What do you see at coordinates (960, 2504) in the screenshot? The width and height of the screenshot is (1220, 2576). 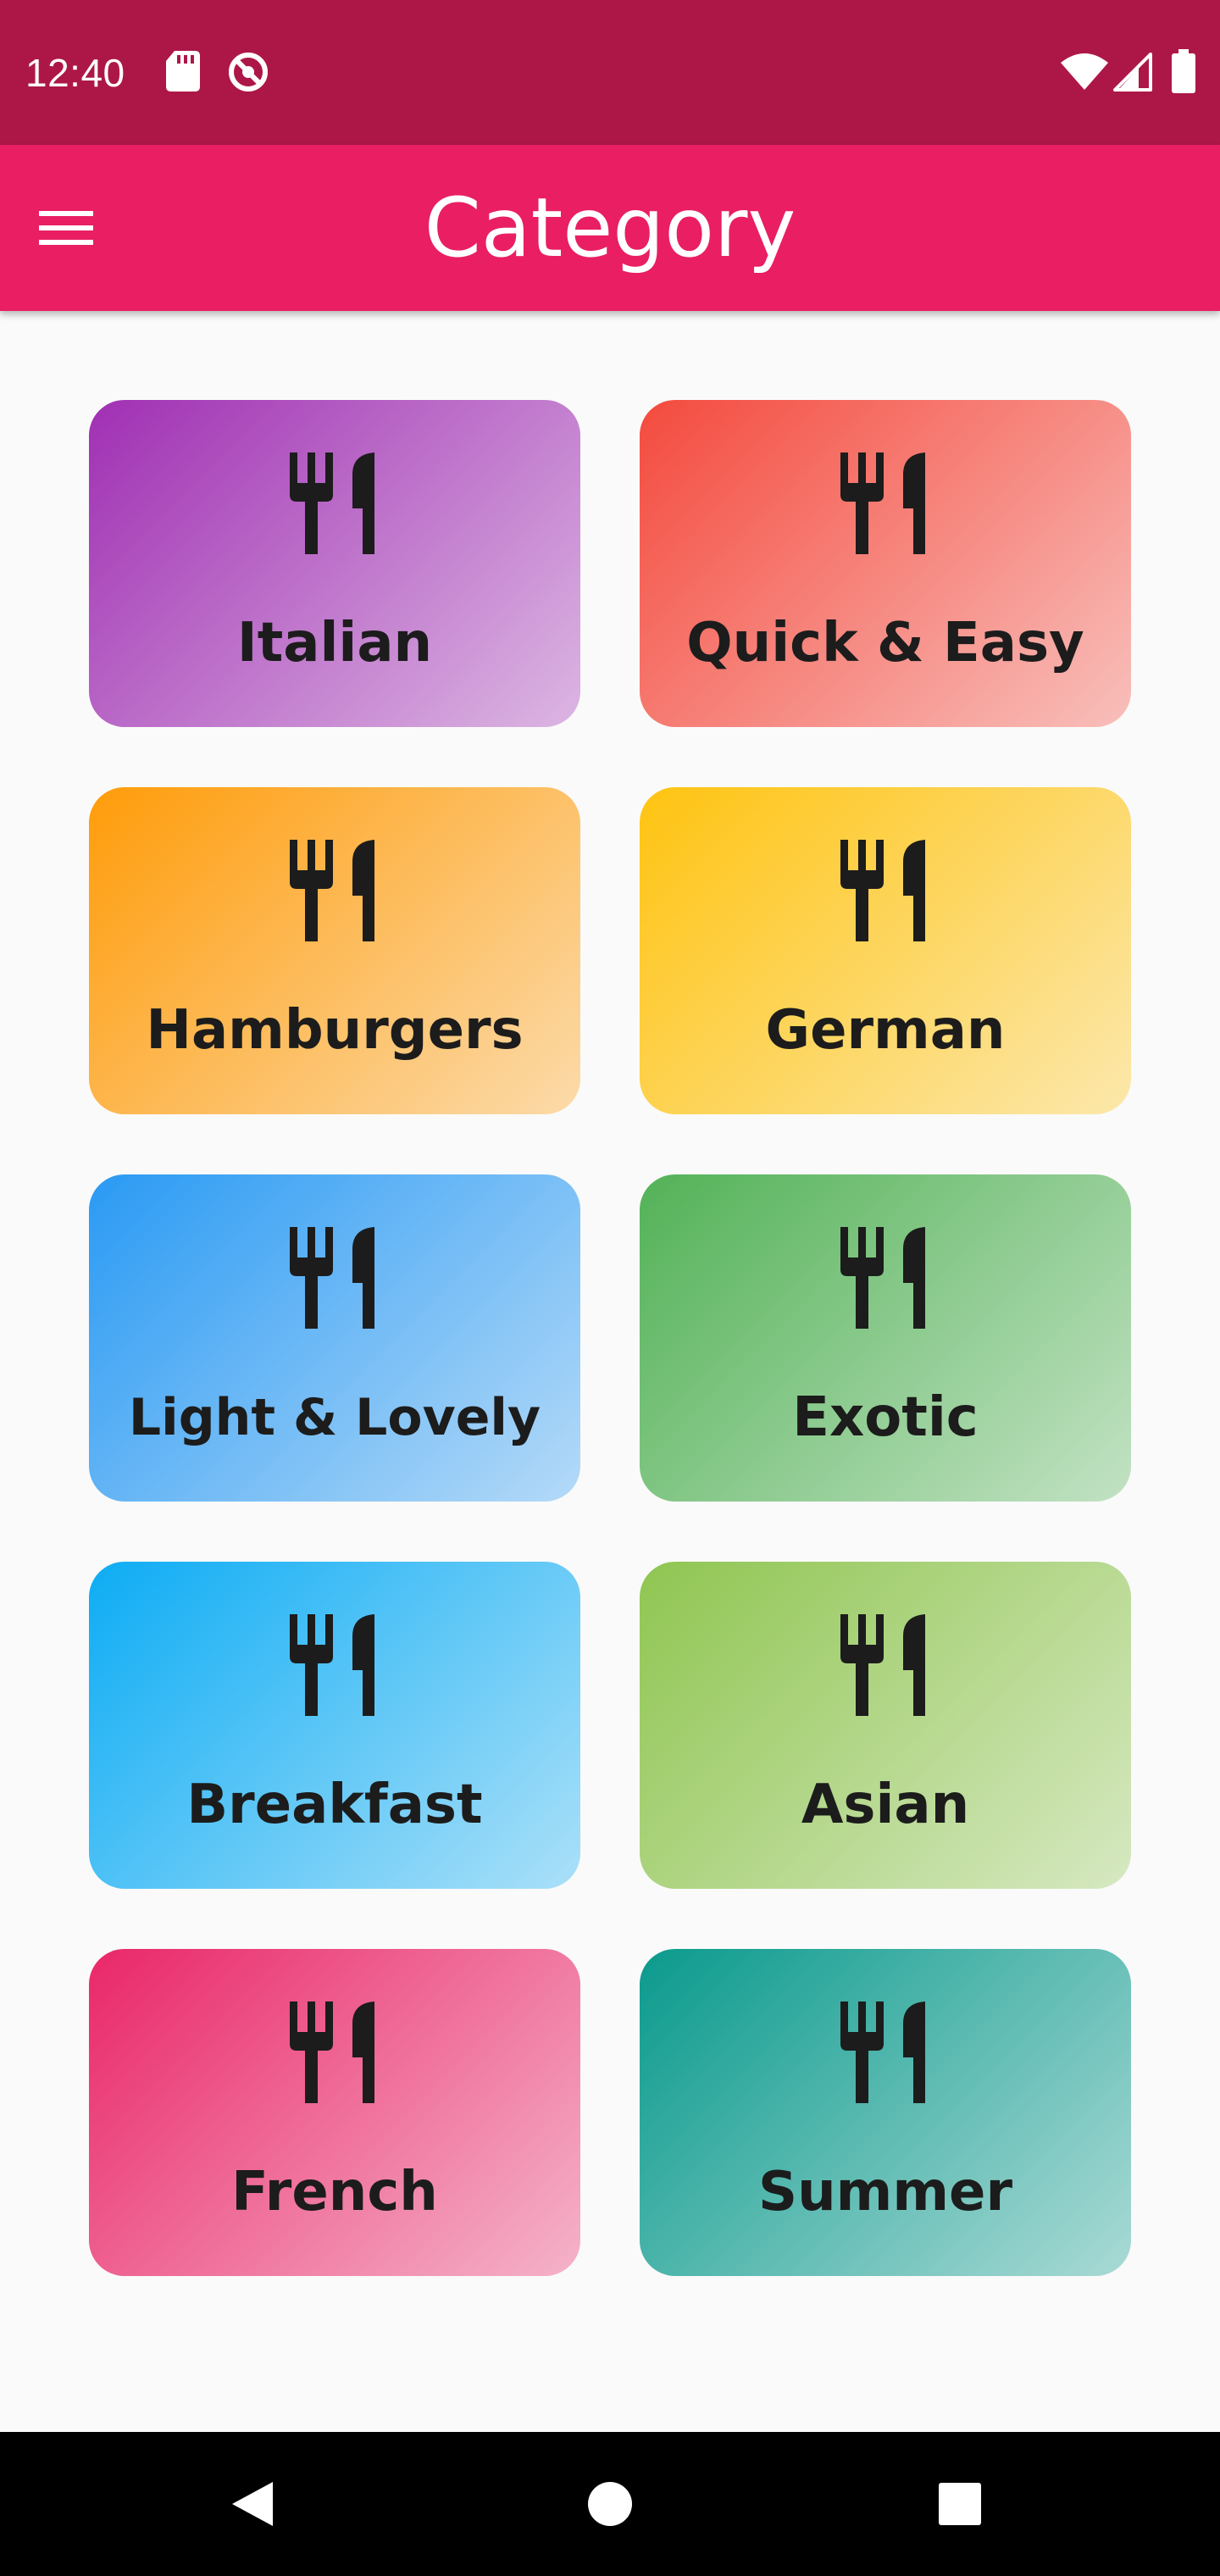 I see `recents-square-icon` at bounding box center [960, 2504].